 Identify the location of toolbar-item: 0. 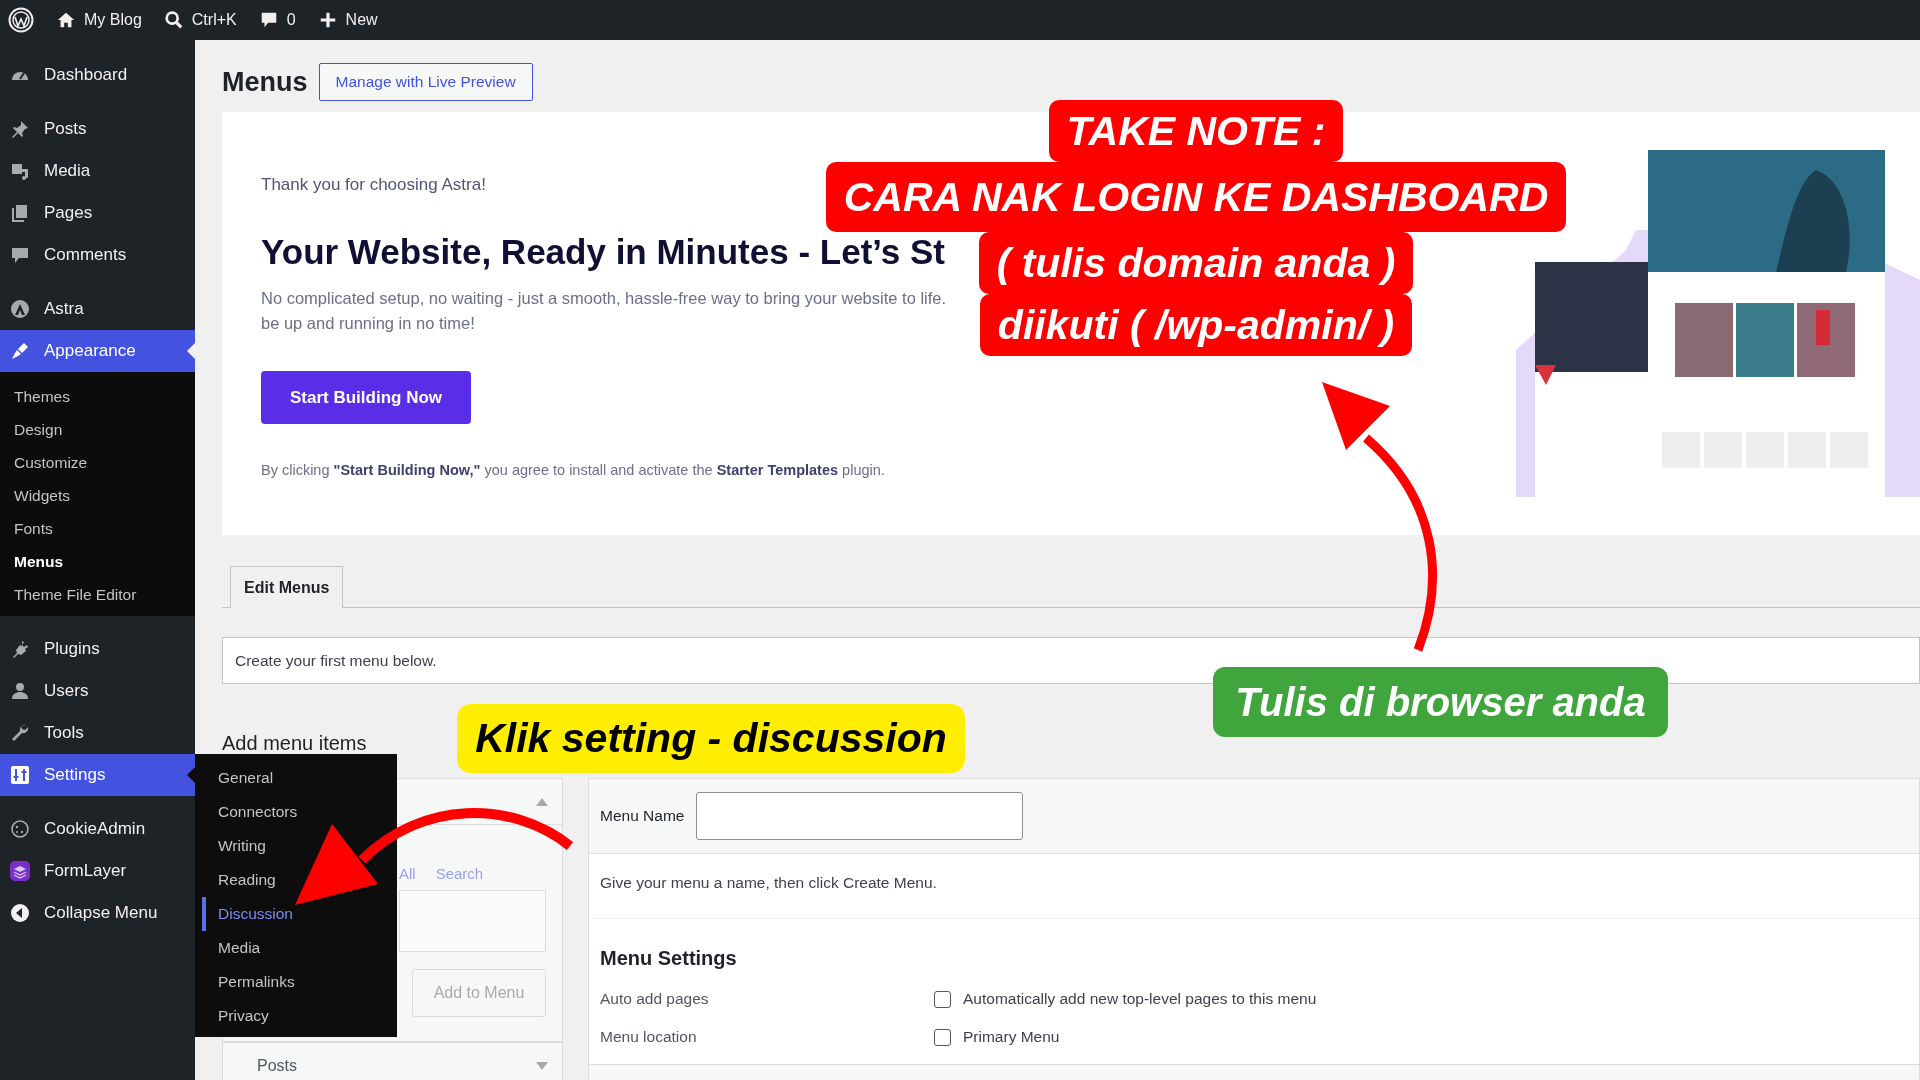
(277, 20).